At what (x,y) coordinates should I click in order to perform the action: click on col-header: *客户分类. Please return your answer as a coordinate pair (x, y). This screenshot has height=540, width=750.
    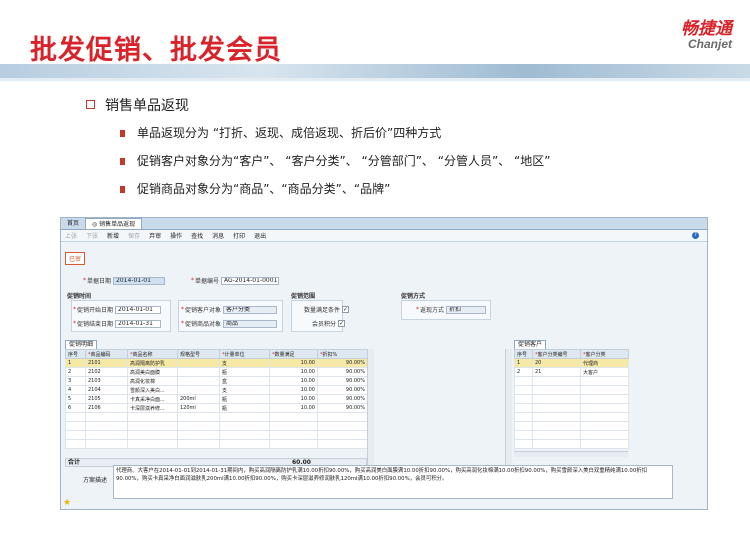
    Looking at the image, I should click on (604, 354).